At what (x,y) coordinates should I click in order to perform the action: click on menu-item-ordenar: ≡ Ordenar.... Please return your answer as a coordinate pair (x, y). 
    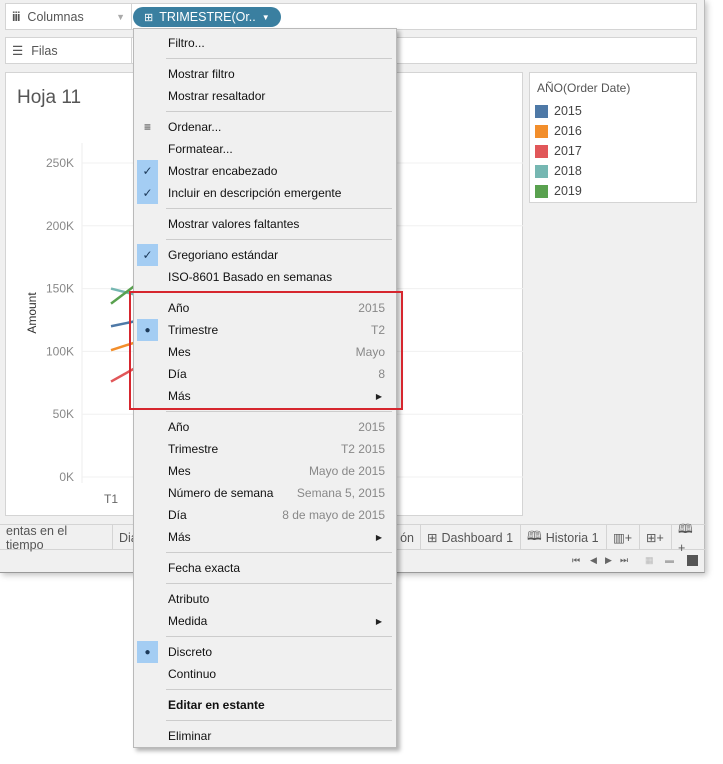
    Looking at the image, I should click on (265, 127).